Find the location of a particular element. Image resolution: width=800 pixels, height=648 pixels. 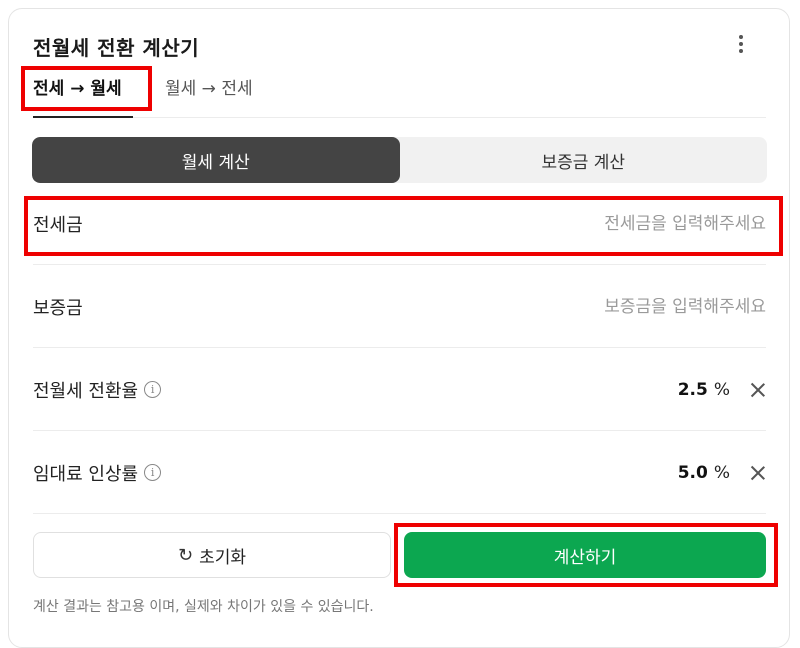

calc-mode-segmented-control: 월세 계산 보증금 계산 is located at coordinates (399, 160).